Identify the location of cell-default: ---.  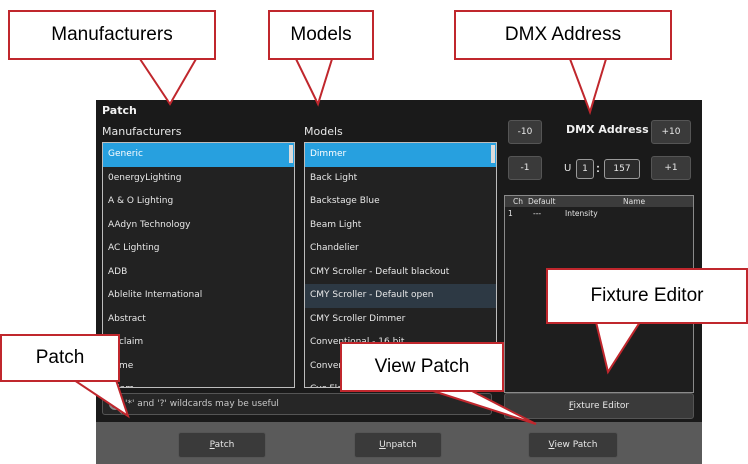
(537, 213).